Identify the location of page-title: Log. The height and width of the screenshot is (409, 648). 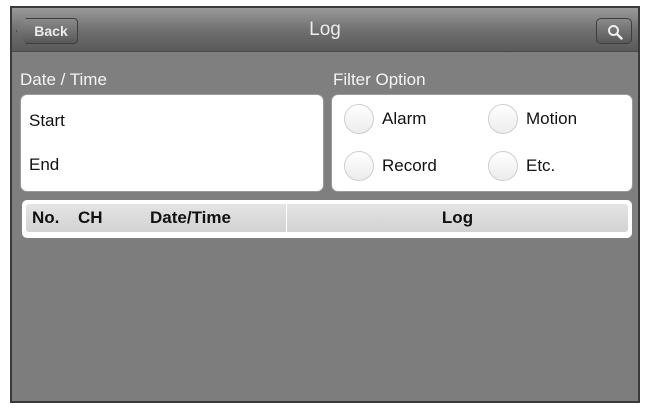
(325, 29).